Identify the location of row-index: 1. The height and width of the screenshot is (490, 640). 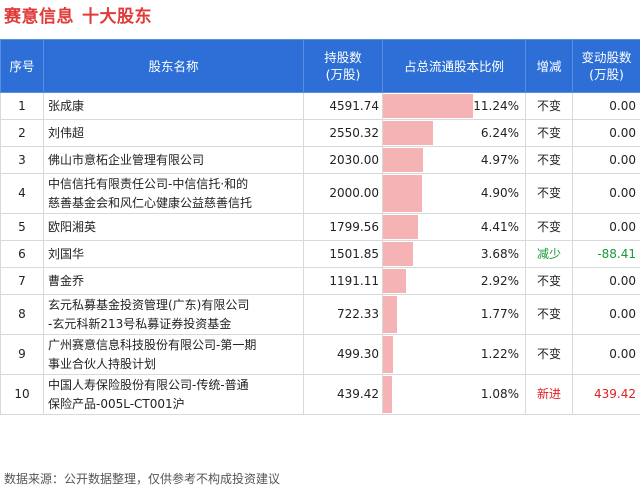
(22, 106).